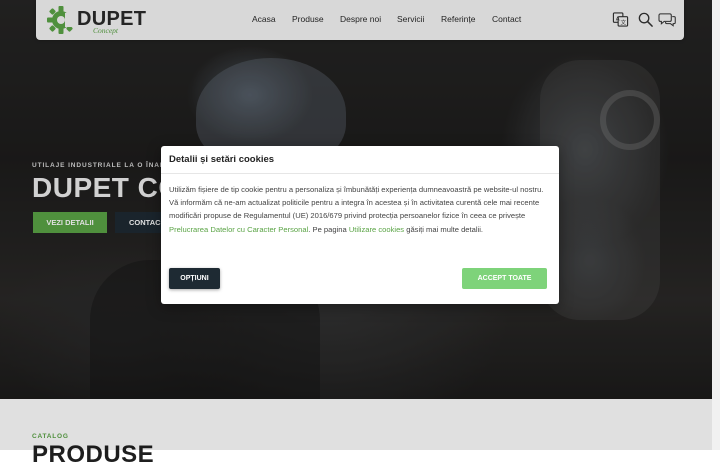 Image resolution: width=720 pixels, height=469 pixels. Describe the element at coordinates (716, 225) in the screenshot. I see `page-scrollbar` at that location.